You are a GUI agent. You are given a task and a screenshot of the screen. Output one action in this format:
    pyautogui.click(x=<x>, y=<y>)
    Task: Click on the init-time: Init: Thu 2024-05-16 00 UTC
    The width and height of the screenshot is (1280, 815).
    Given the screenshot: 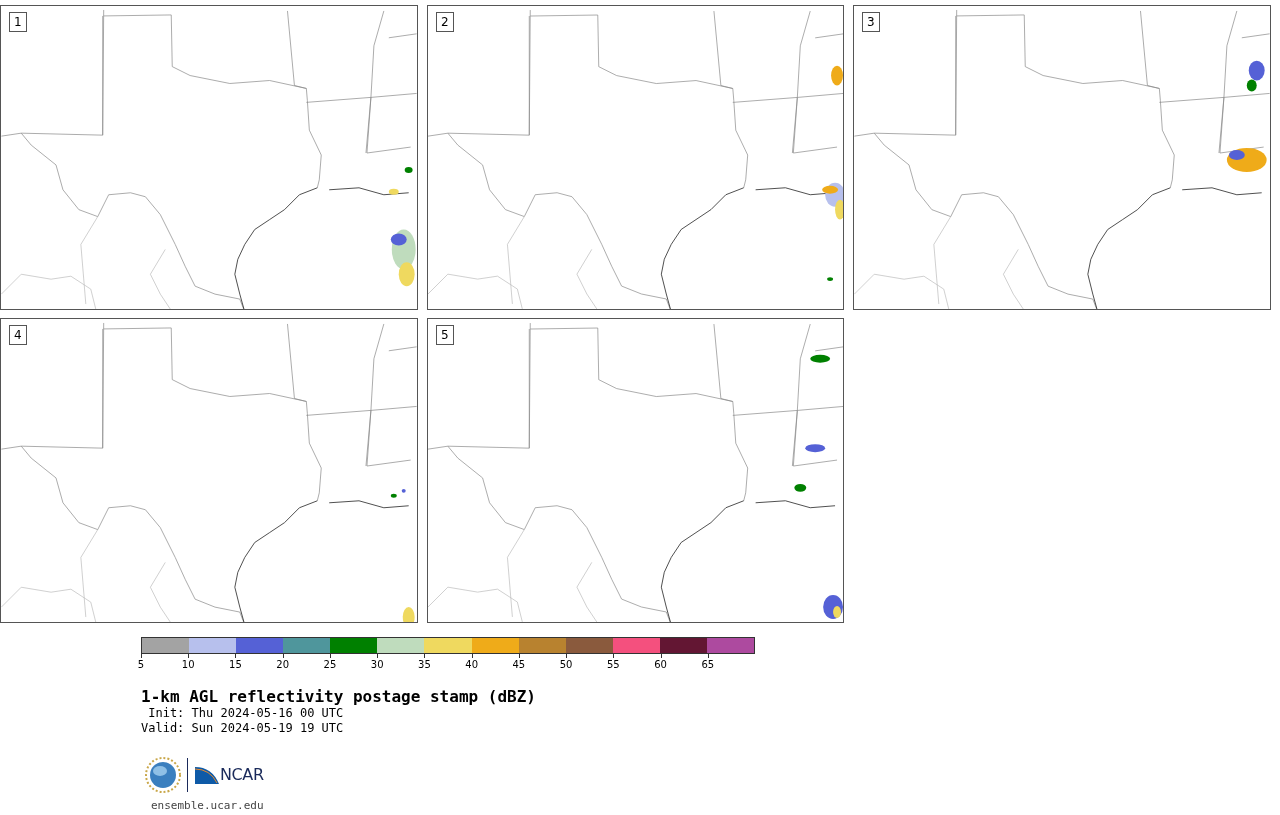 What is the action you would take?
    pyautogui.click(x=246, y=713)
    